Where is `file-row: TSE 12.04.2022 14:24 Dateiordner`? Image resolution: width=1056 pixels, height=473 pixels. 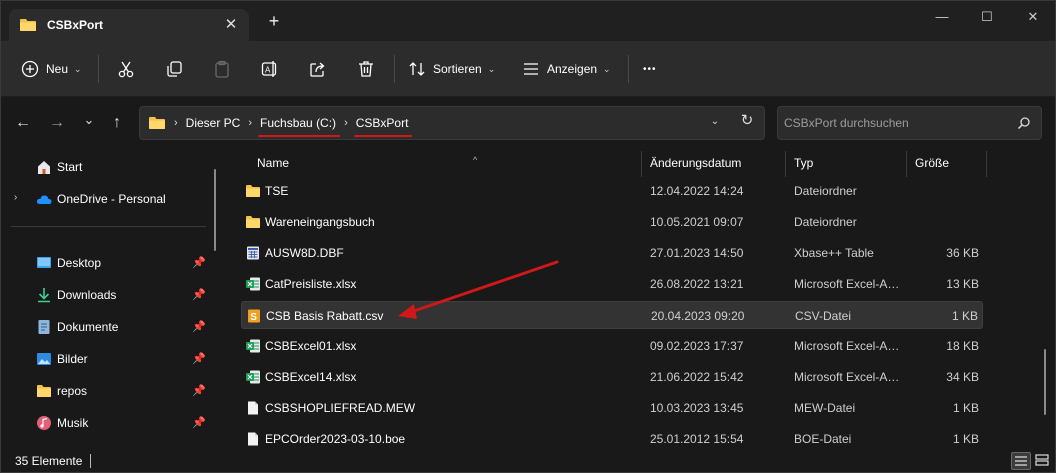
file-row: TSE 12.04.2022 14:24 Dateiordner is located at coordinates (612, 191).